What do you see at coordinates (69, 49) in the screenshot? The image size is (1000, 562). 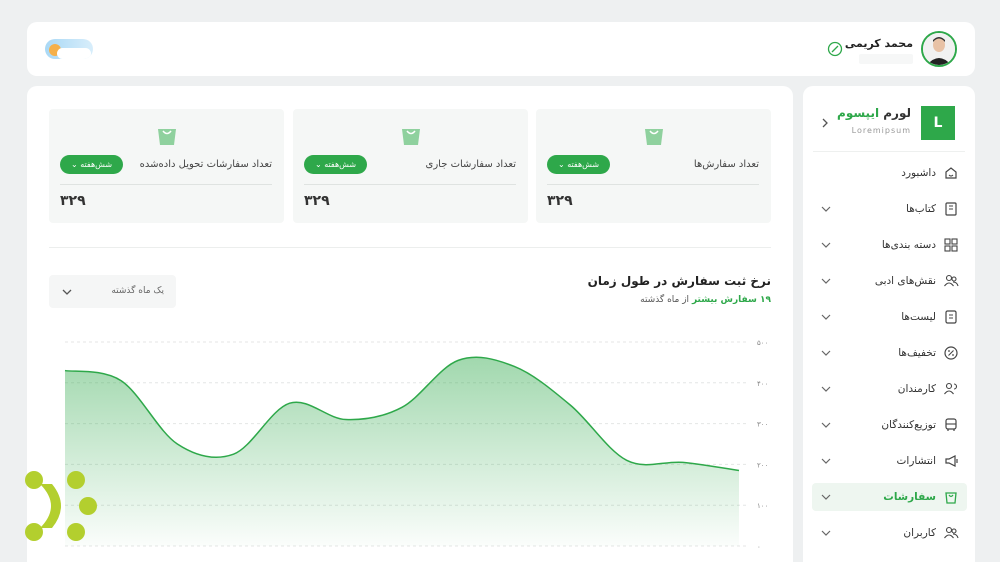 I see `weather-icon` at bounding box center [69, 49].